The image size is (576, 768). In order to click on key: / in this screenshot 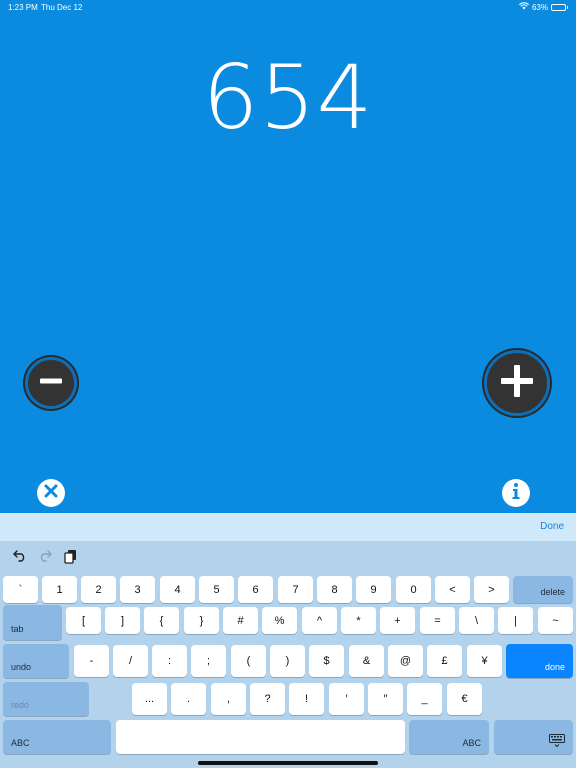, I will do `click(130, 661)`.